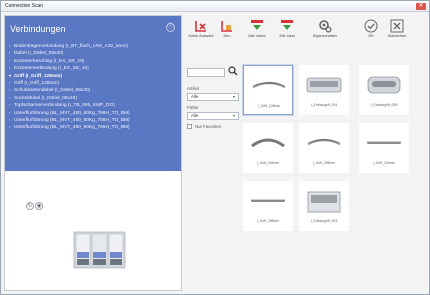 The image size is (430, 295). What do you see at coordinates (39, 54) in the screenshot?
I see `tree-item-label: Dübel (I_Dübel_08x40)` at bounding box center [39, 54].